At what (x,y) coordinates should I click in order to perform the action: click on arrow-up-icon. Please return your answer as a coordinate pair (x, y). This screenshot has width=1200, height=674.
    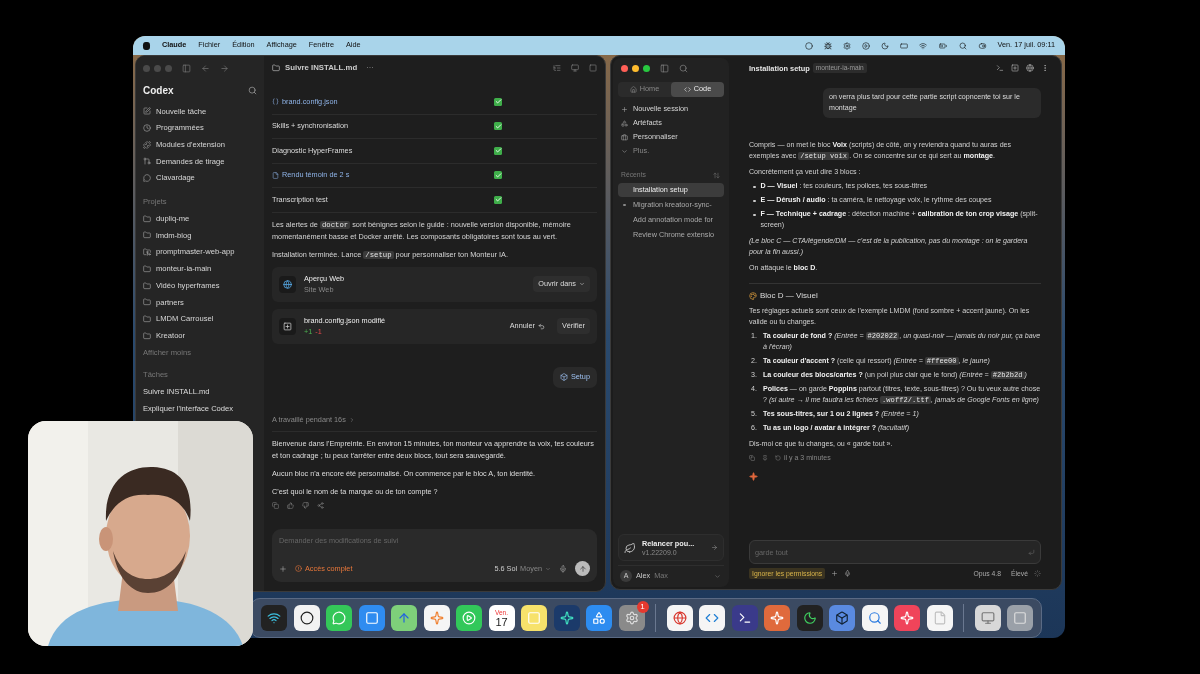
    Looking at the image, I should click on (582, 568).